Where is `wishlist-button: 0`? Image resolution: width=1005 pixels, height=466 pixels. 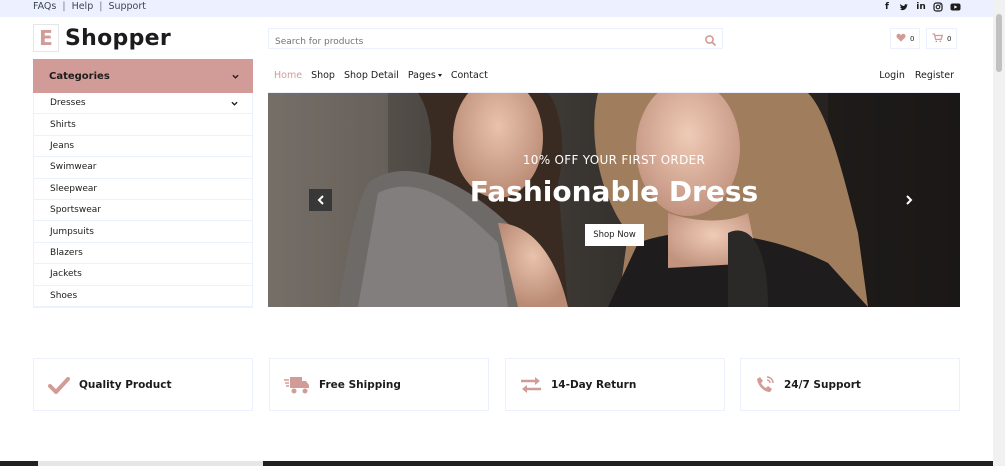
wishlist-button: 0 is located at coordinates (905, 38).